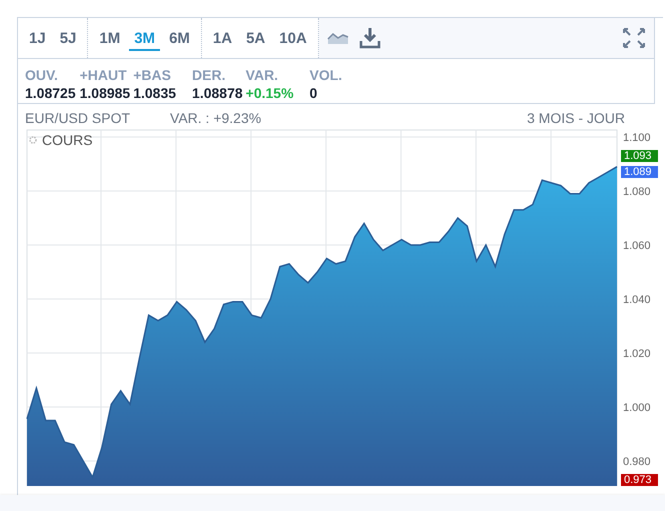 The height and width of the screenshot is (511, 665). I want to click on period-text: 3 MOIS - JOUR, so click(575, 119).